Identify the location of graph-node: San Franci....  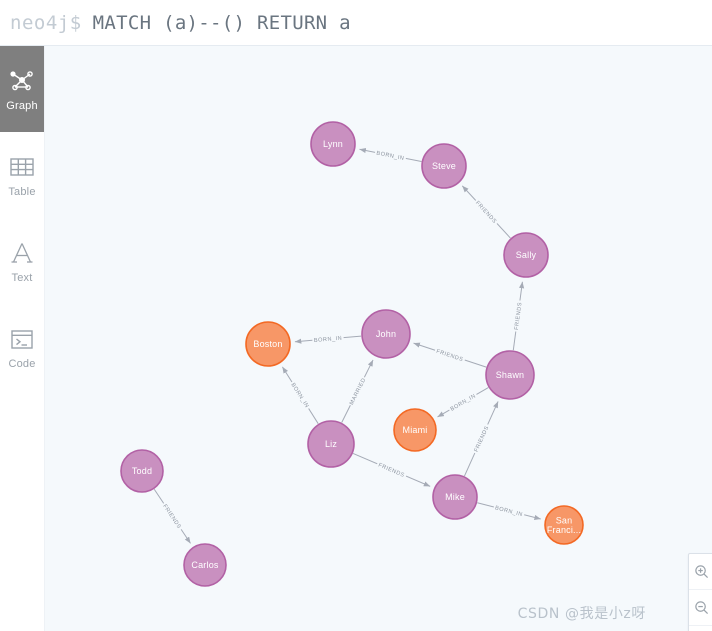
(564, 525).